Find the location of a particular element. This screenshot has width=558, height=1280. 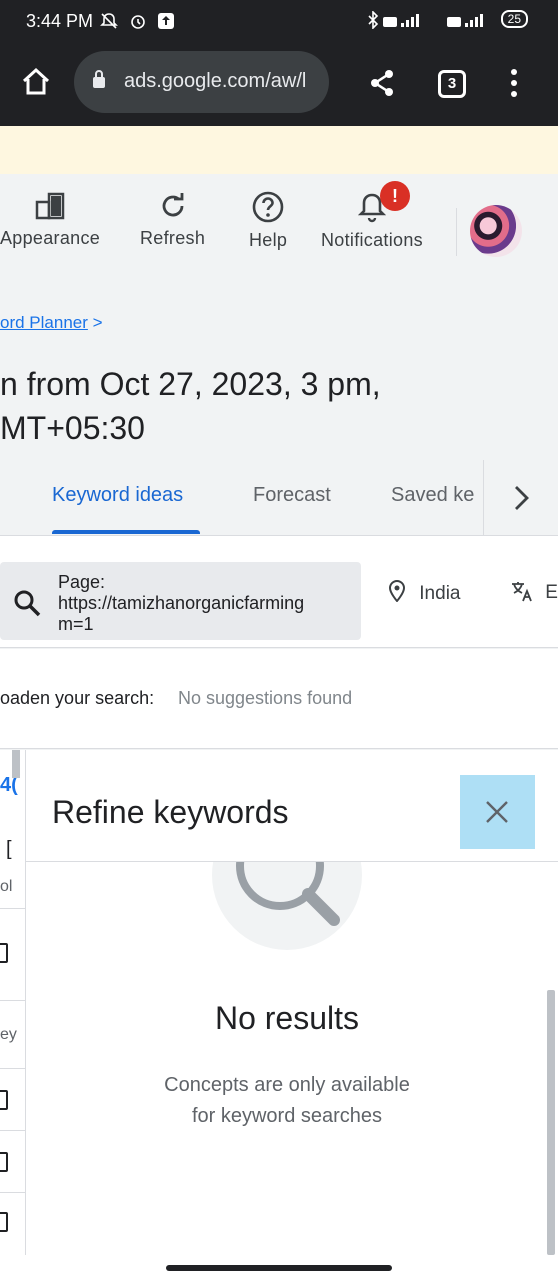

notifications-label: Notifications is located at coordinates (372, 240).